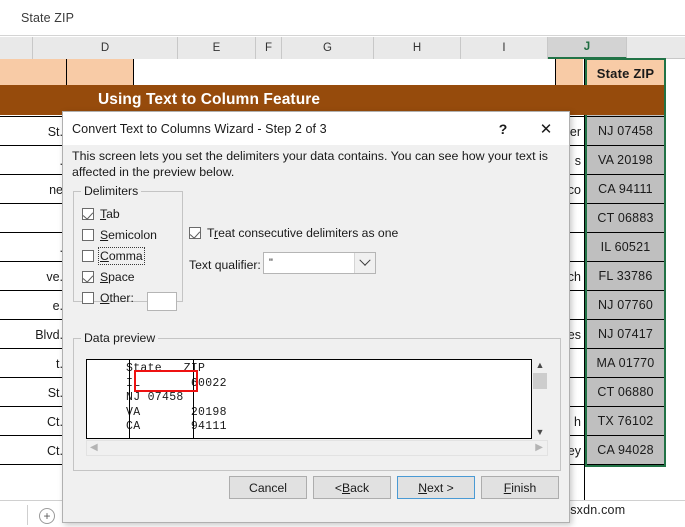 This screenshot has width=685, height=527. What do you see at coordinates (303, 233) in the screenshot?
I see `treat-consecutive-label: Treat consecutive delimiters as one` at bounding box center [303, 233].